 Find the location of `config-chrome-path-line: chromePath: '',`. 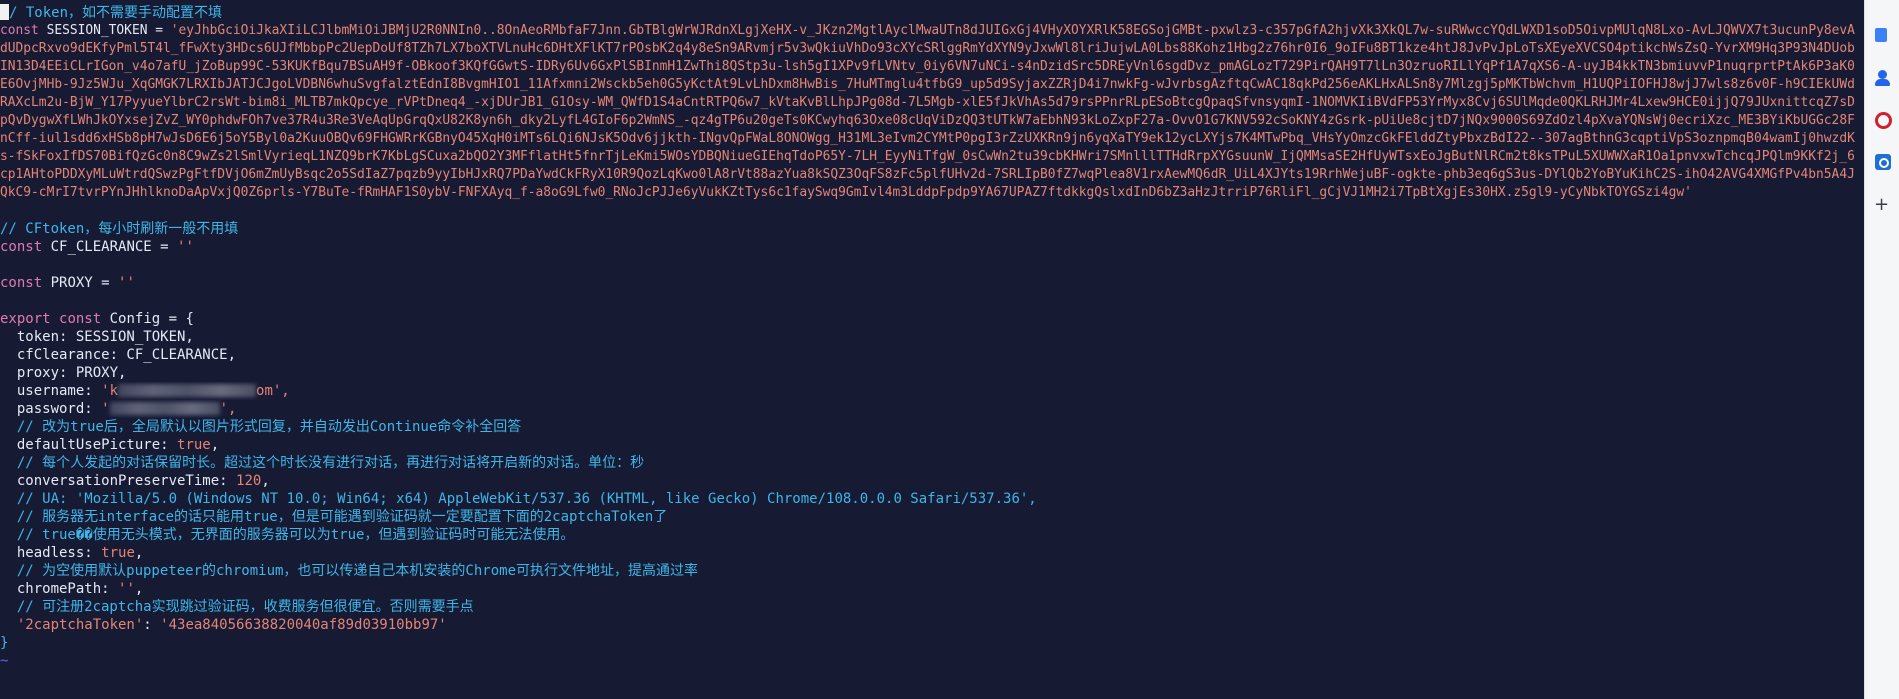

config-chrome-path-line: chromePath: '', is located at coordinates (72, 589).